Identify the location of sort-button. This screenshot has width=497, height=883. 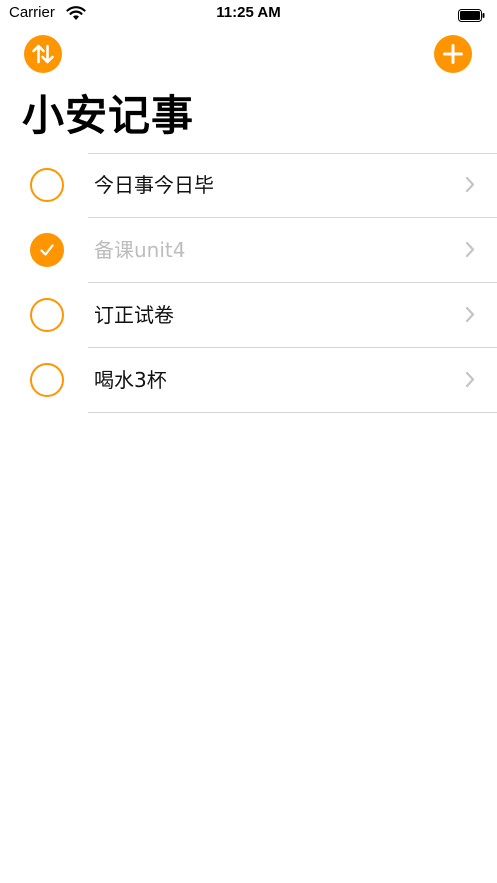
(43, 54).